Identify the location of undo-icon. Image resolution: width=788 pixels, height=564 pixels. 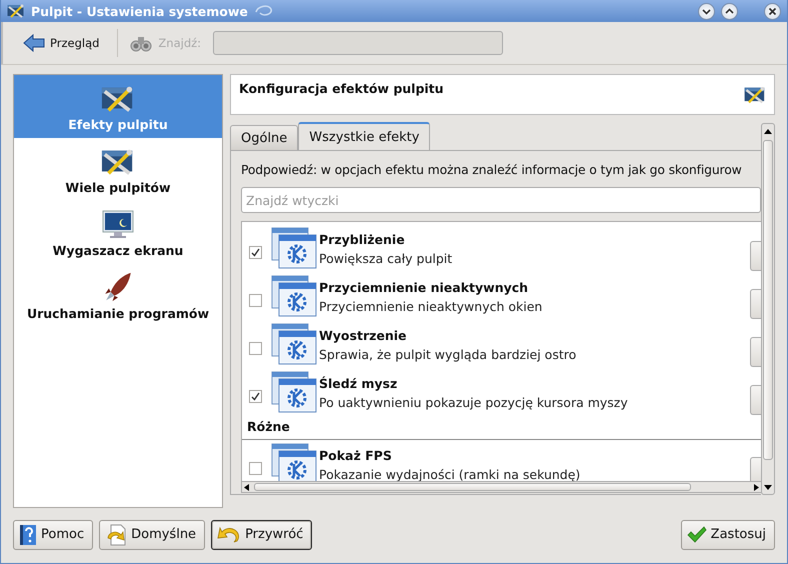
(229, 534).